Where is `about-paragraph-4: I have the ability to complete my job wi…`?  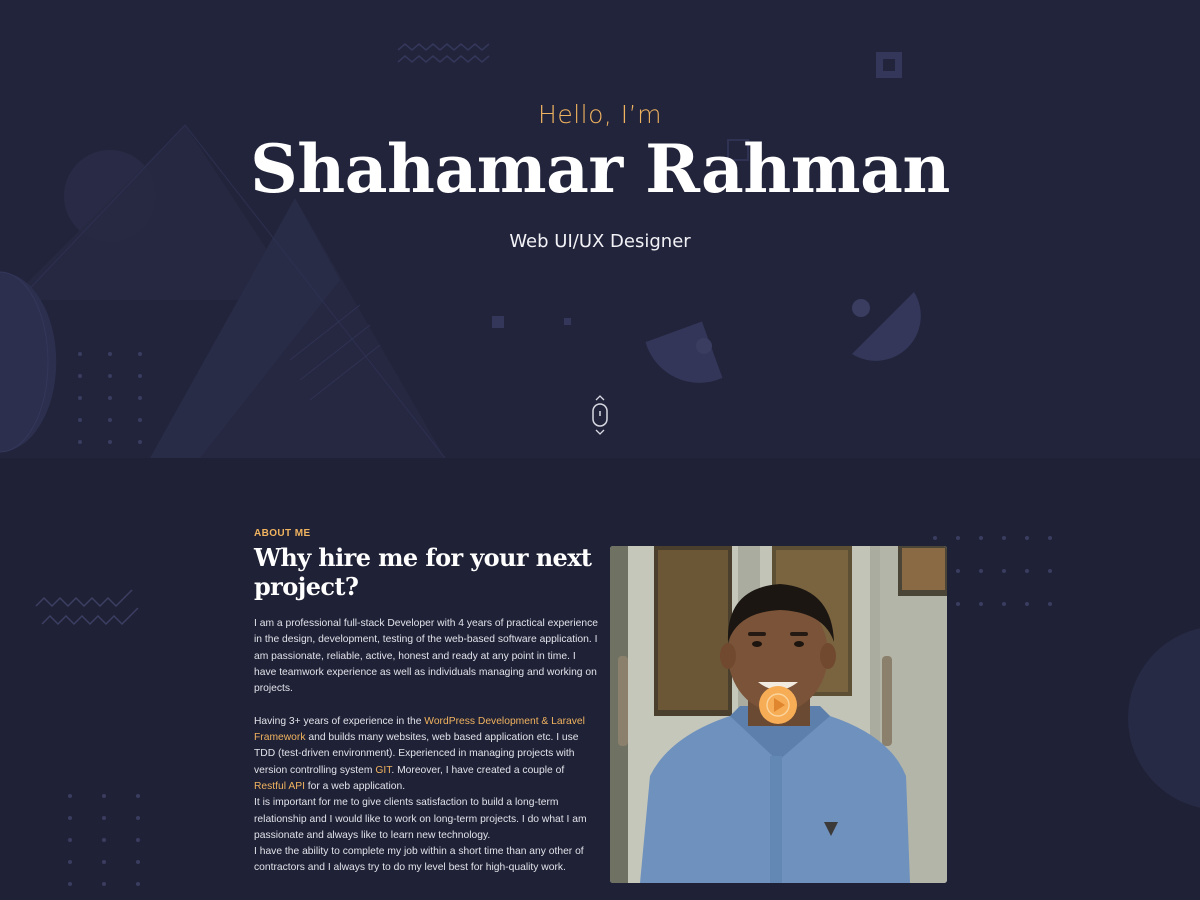 about-paragraph-4: I have the ability to complete my job wi… is located at coordinates (419, 860).